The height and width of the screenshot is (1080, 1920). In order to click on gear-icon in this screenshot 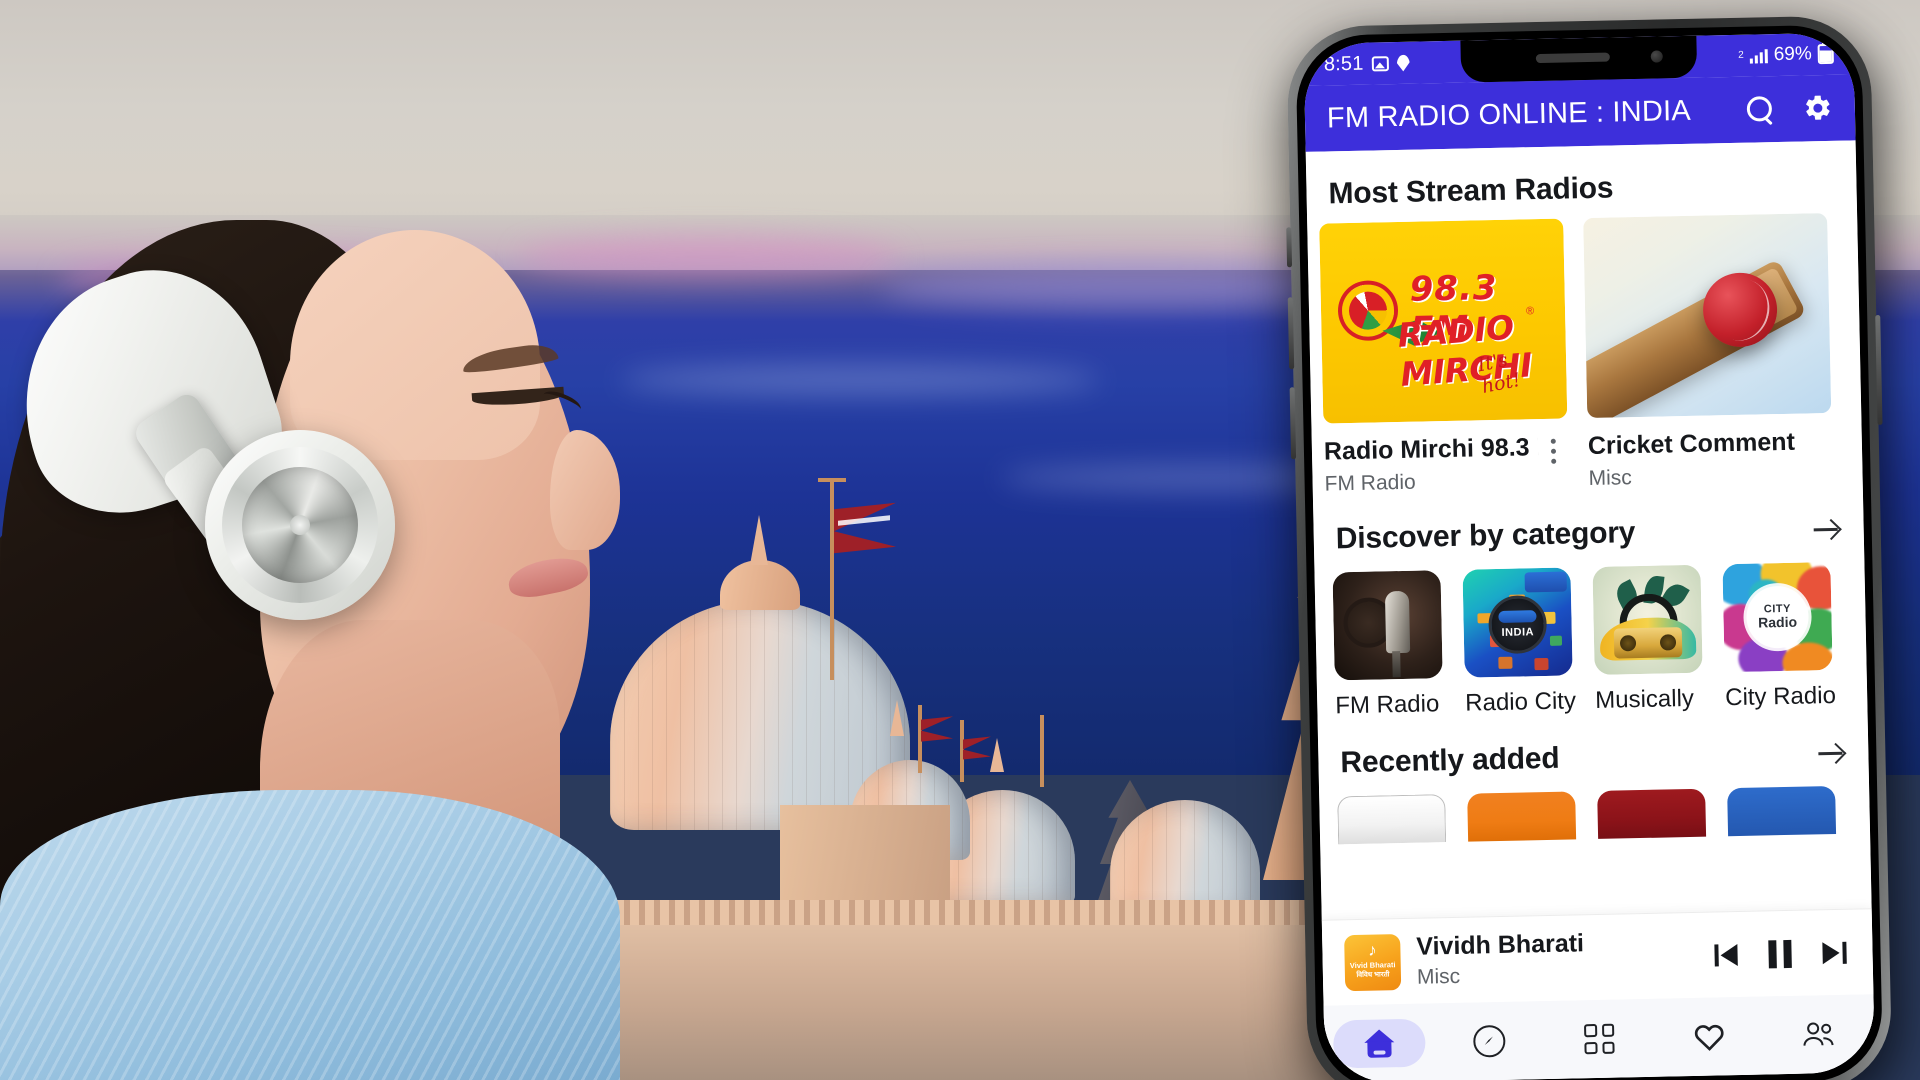, I will do `click(1818, 108)`.